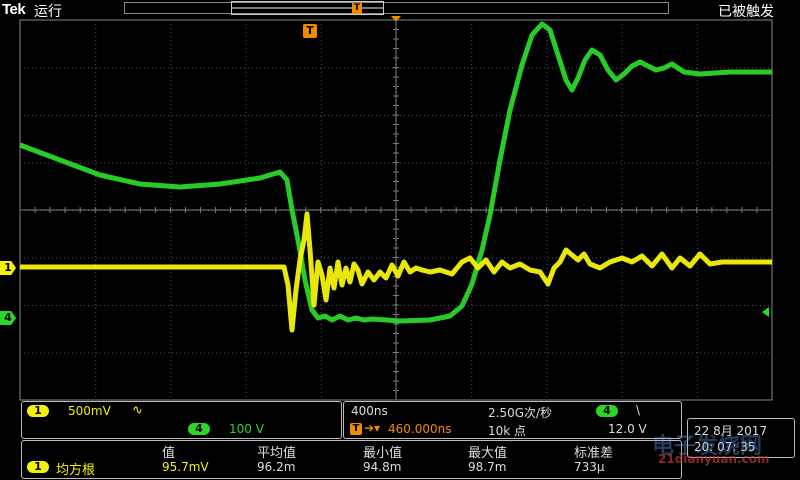  I want to click on trigger-level: 12.0 V, so click(627, 429).